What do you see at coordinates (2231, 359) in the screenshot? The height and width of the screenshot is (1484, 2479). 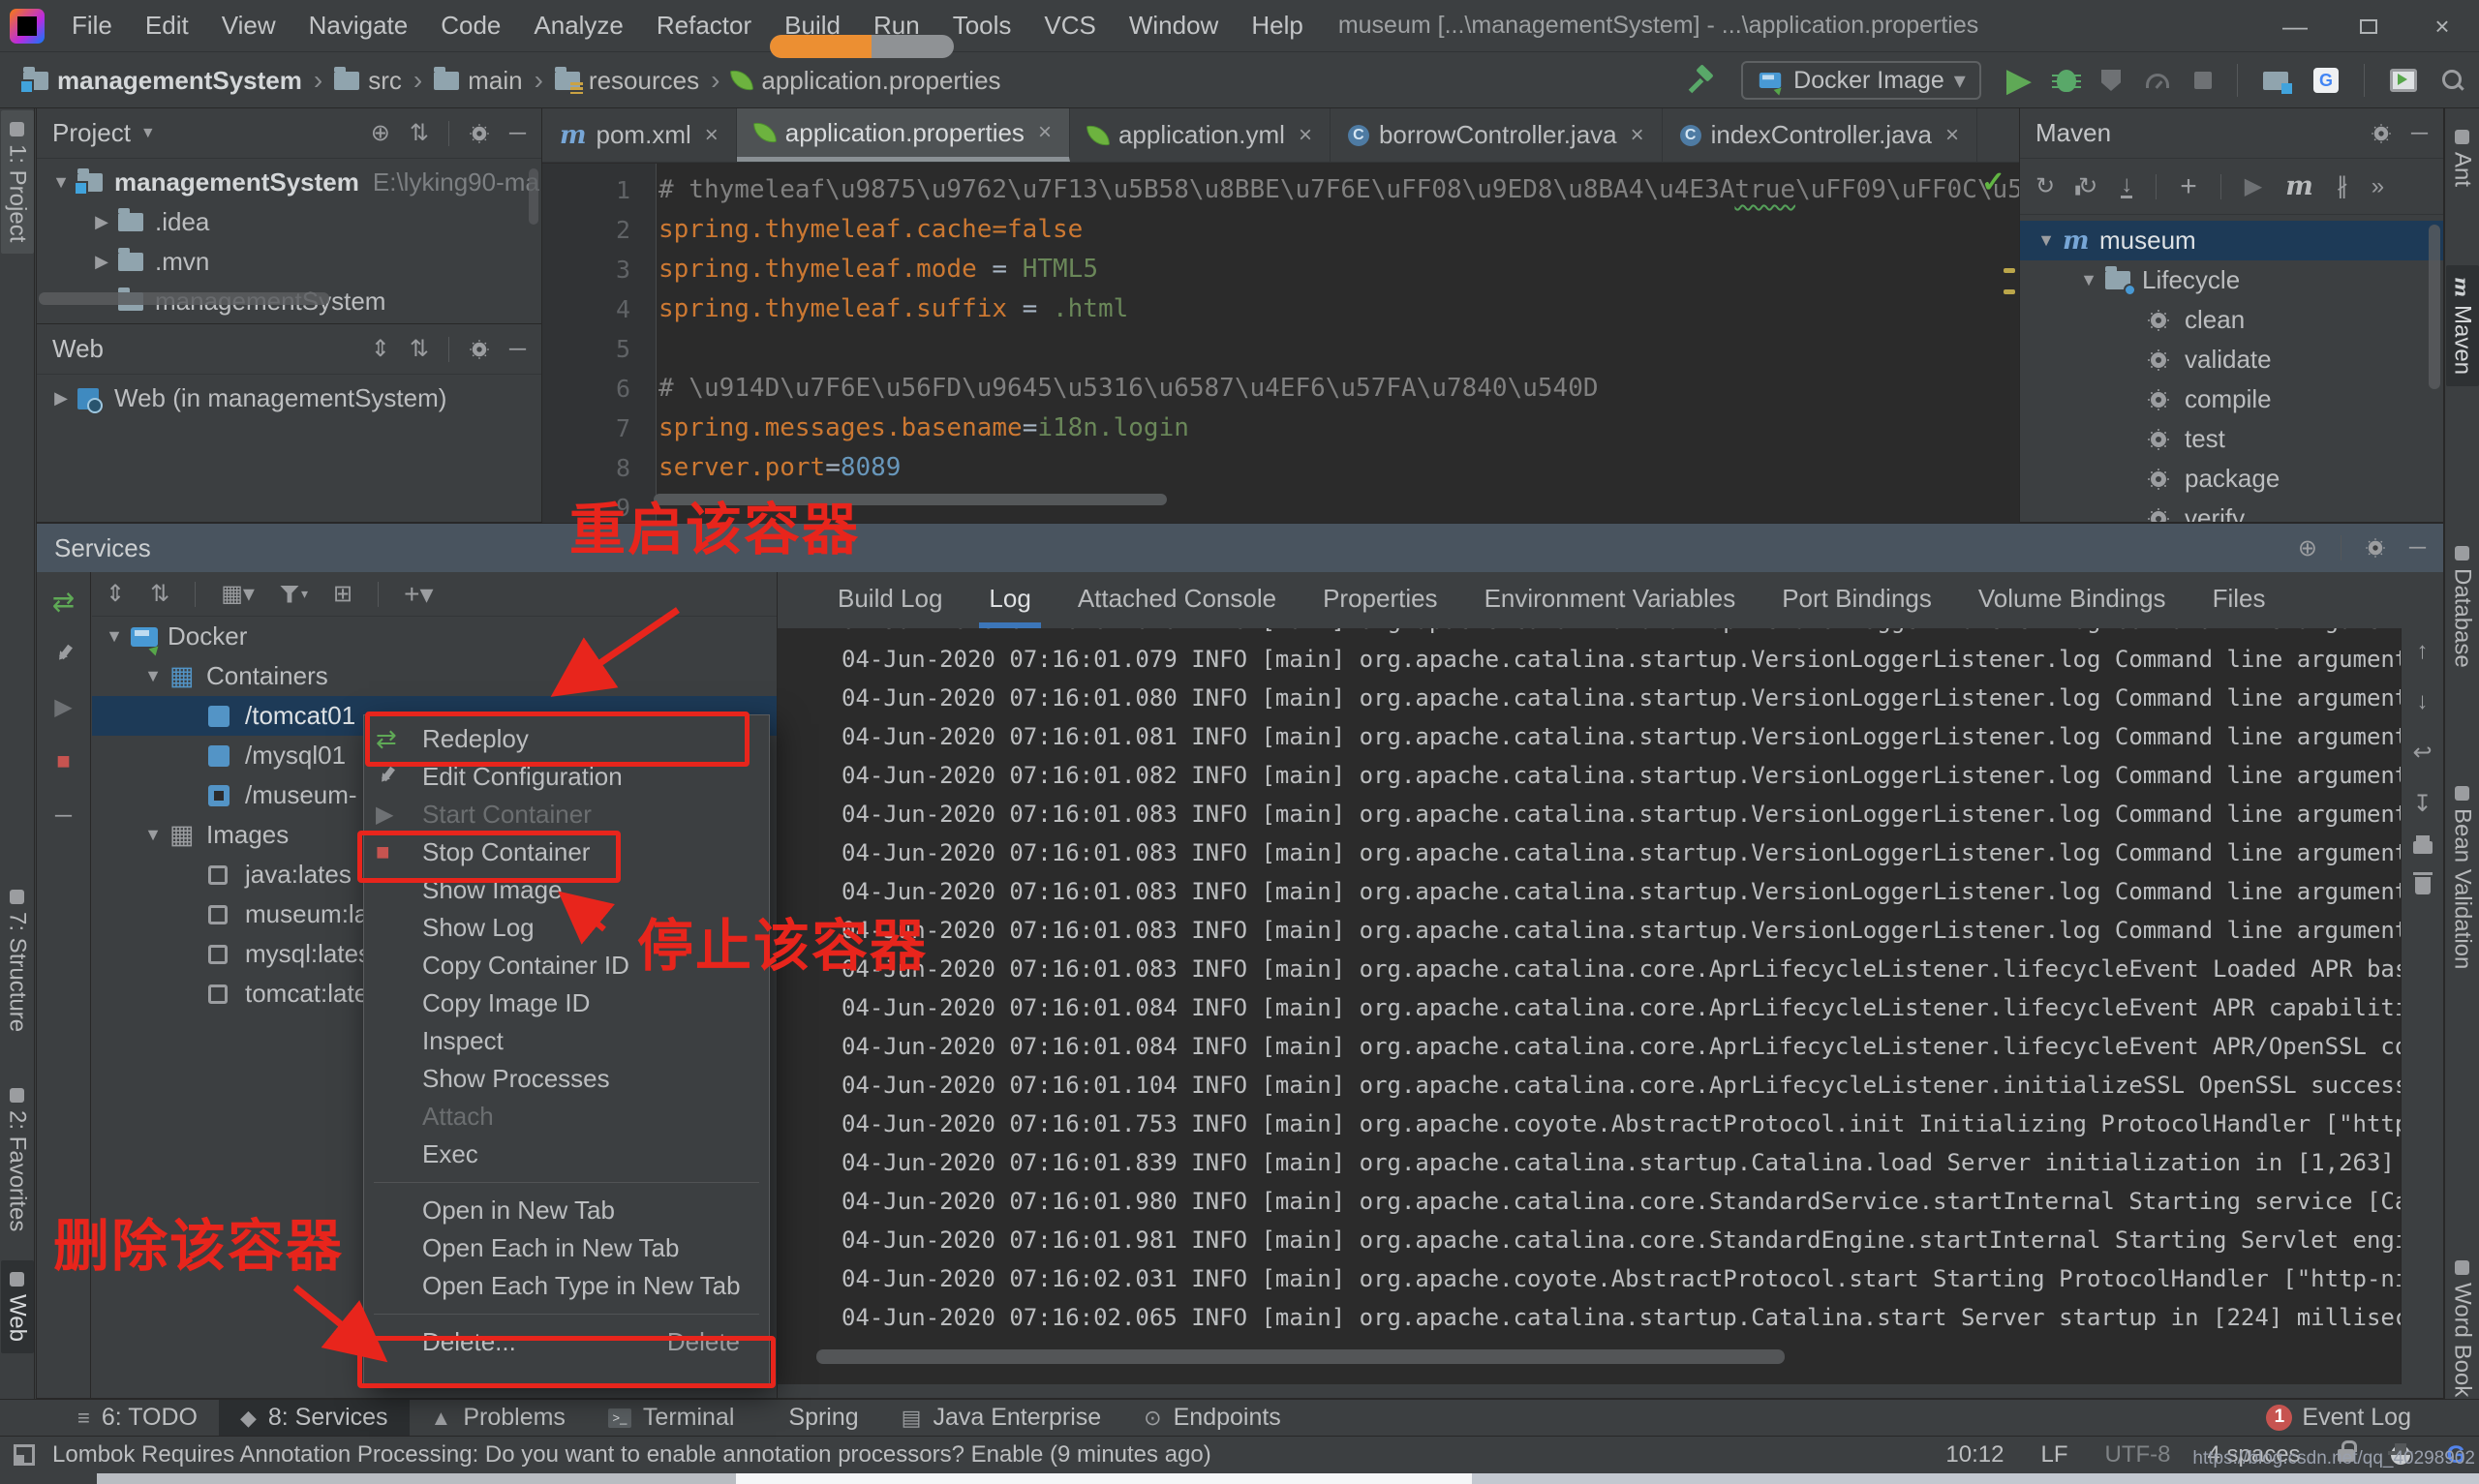 I see `tree-node-validate: validate` at bounding box center [2231, 359].